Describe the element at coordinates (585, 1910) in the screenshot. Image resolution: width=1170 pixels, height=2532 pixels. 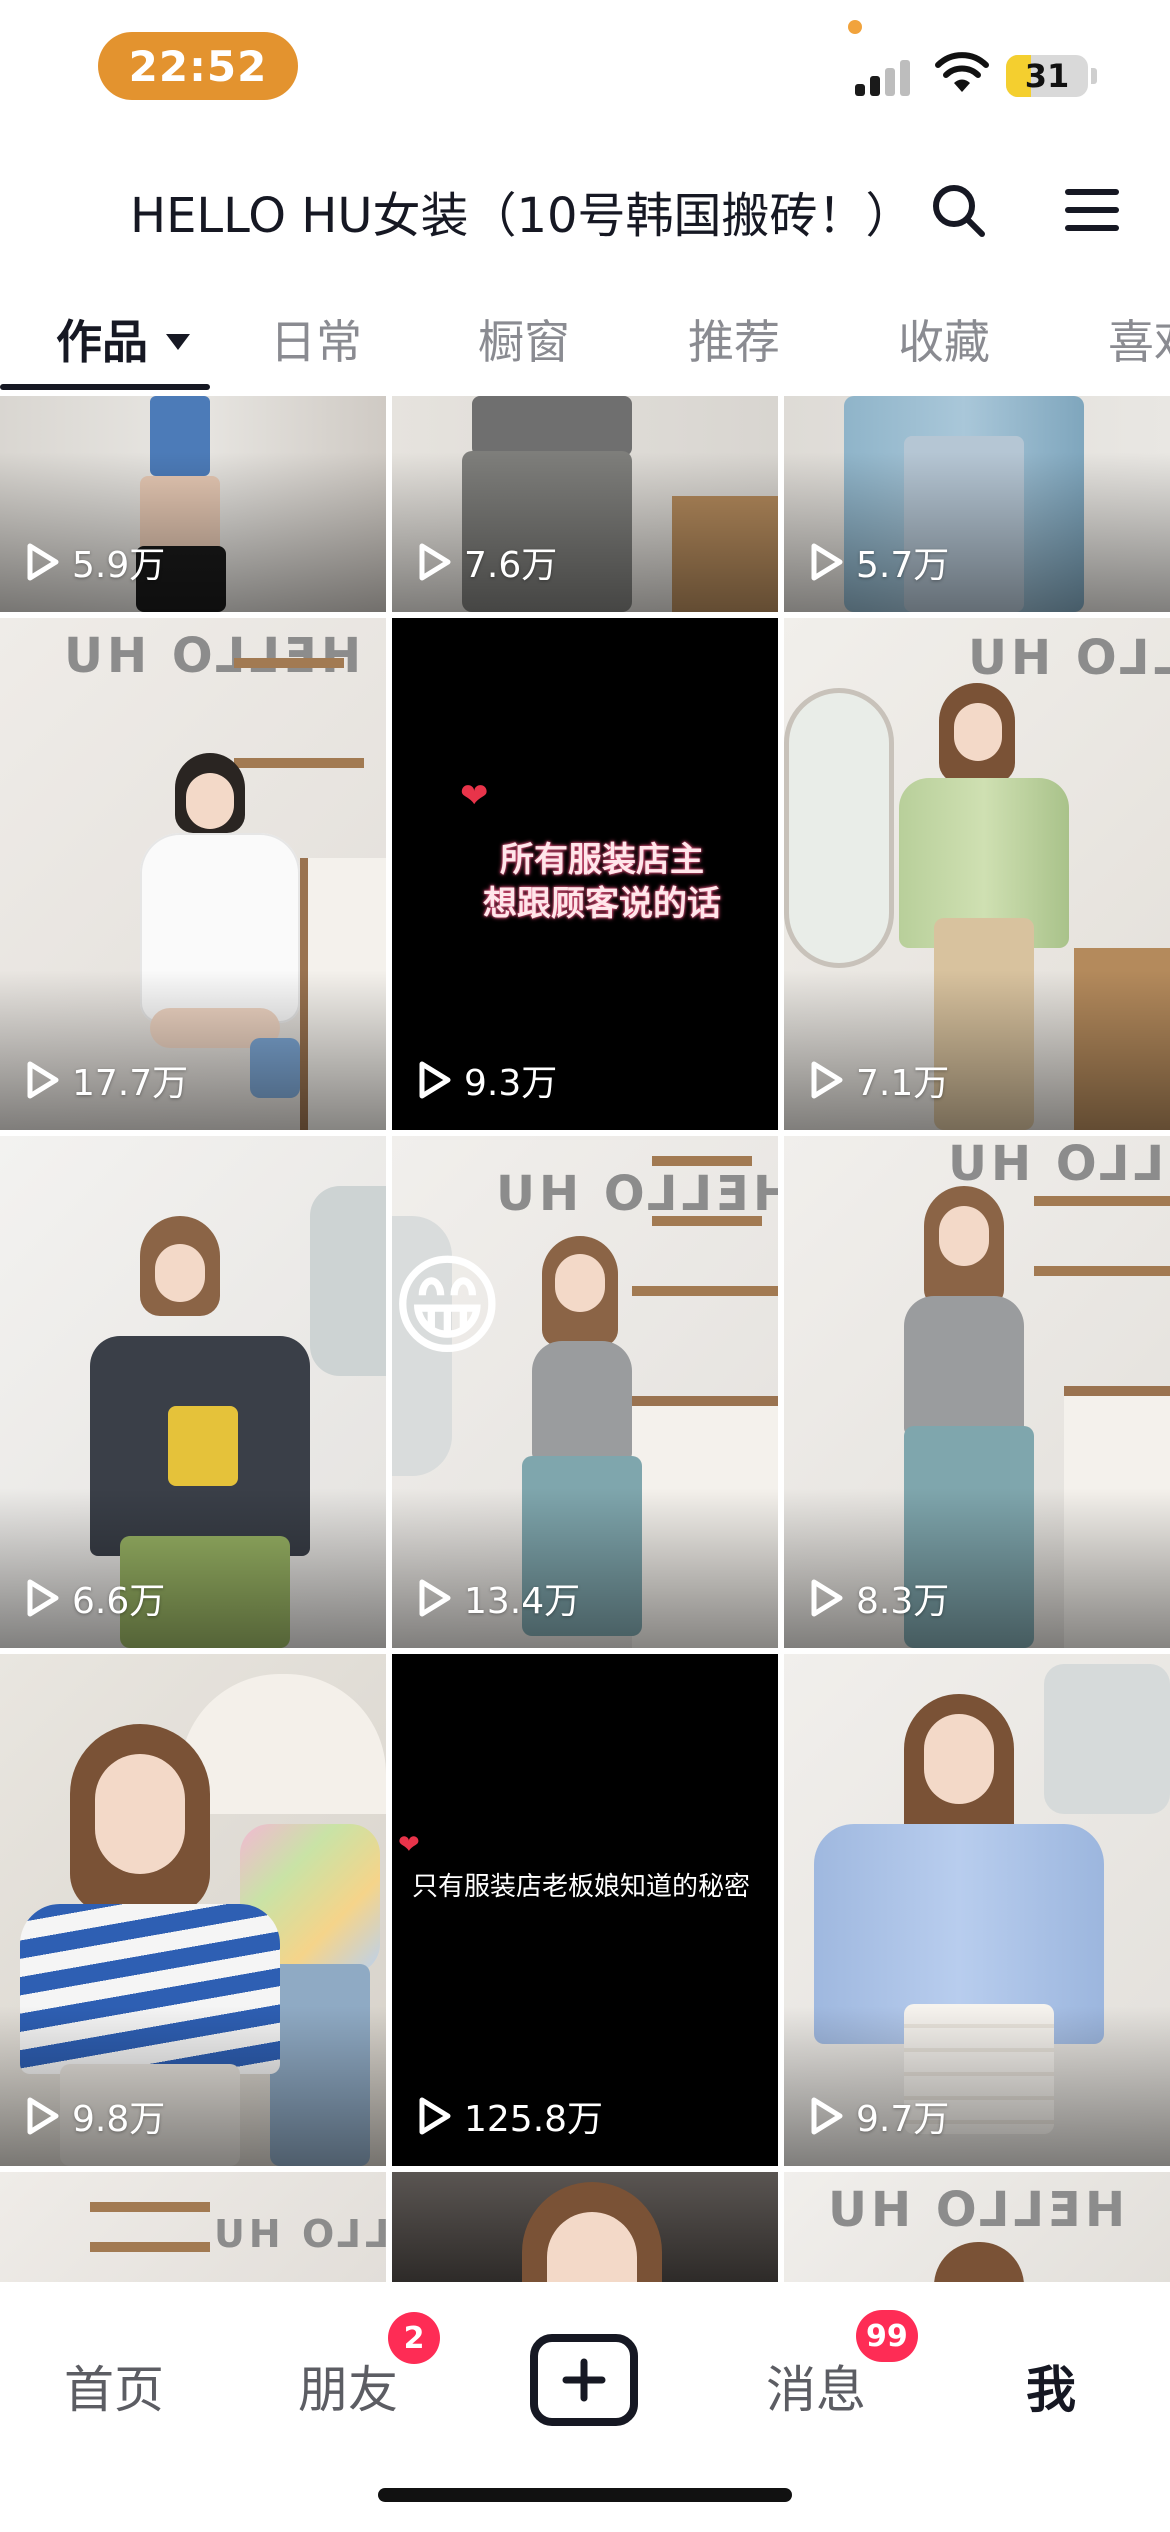
I see `video-thumbnail: ❤ 只有服装店老板娘知道的秘密 125.8万` at that location.